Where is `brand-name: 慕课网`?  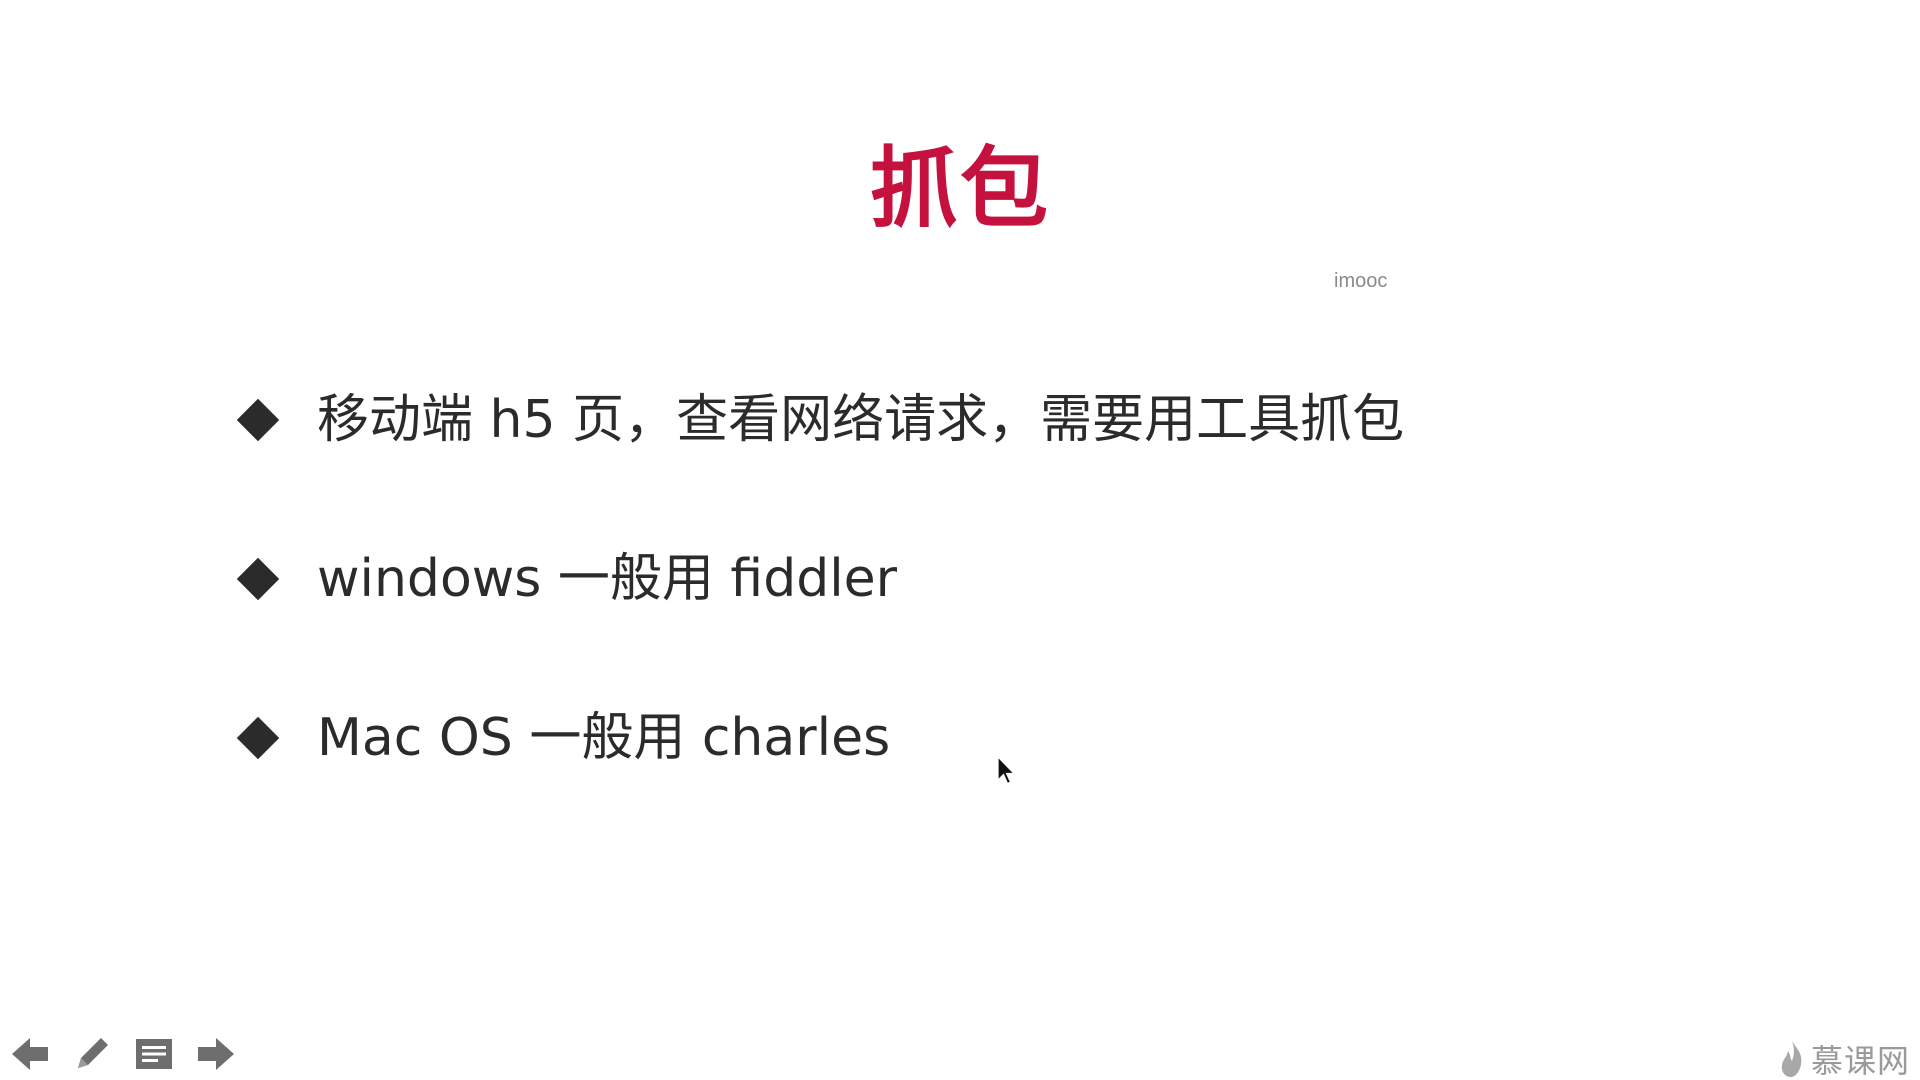 brand-name: 慕课网 is located at coordinates (1860, 1061).